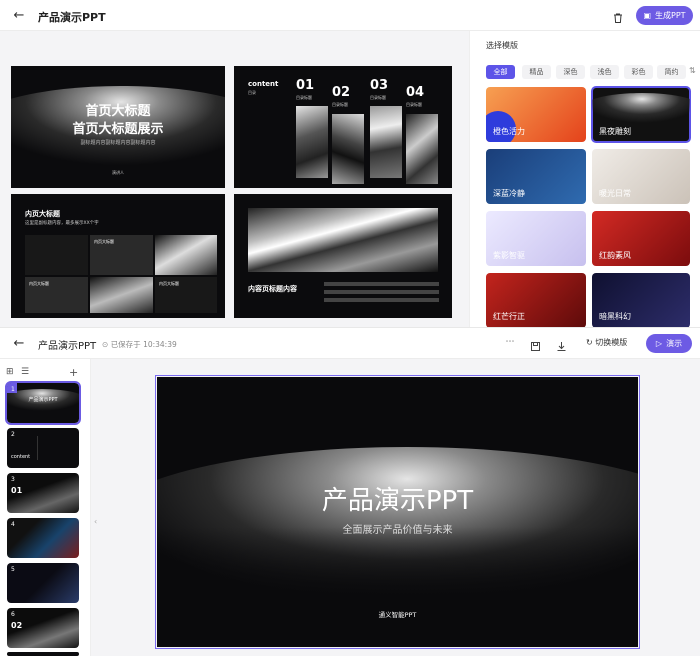 Image resolution: width=700 pixels, height=656 pixels. What do you see at coordinates (263, 84) in the screenshot?
I see `slide-content-label: content` at bounding box center [263, 84].